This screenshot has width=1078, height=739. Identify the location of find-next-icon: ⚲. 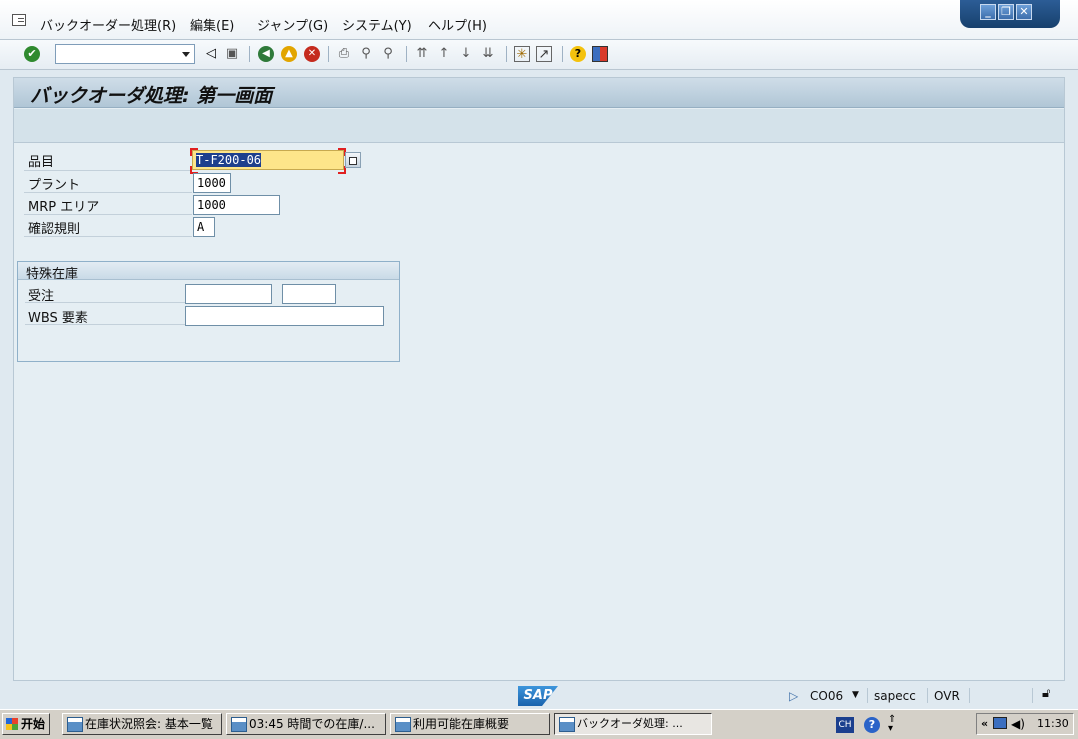
(388, 54).